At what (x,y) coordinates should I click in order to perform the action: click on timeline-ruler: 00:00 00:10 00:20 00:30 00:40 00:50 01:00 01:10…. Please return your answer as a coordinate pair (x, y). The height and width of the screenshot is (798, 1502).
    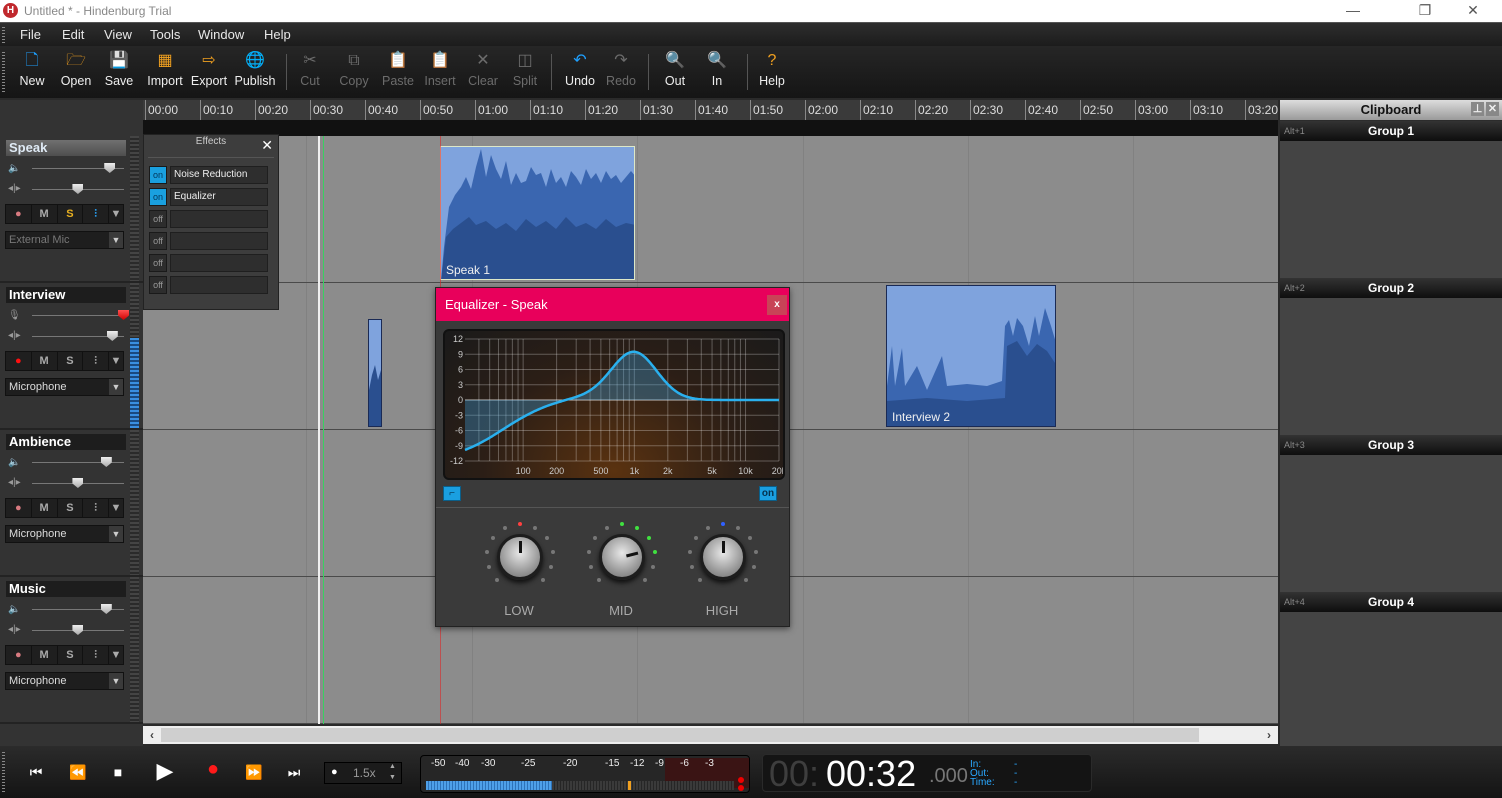
    Looking at the image, I should click on (710, 110).